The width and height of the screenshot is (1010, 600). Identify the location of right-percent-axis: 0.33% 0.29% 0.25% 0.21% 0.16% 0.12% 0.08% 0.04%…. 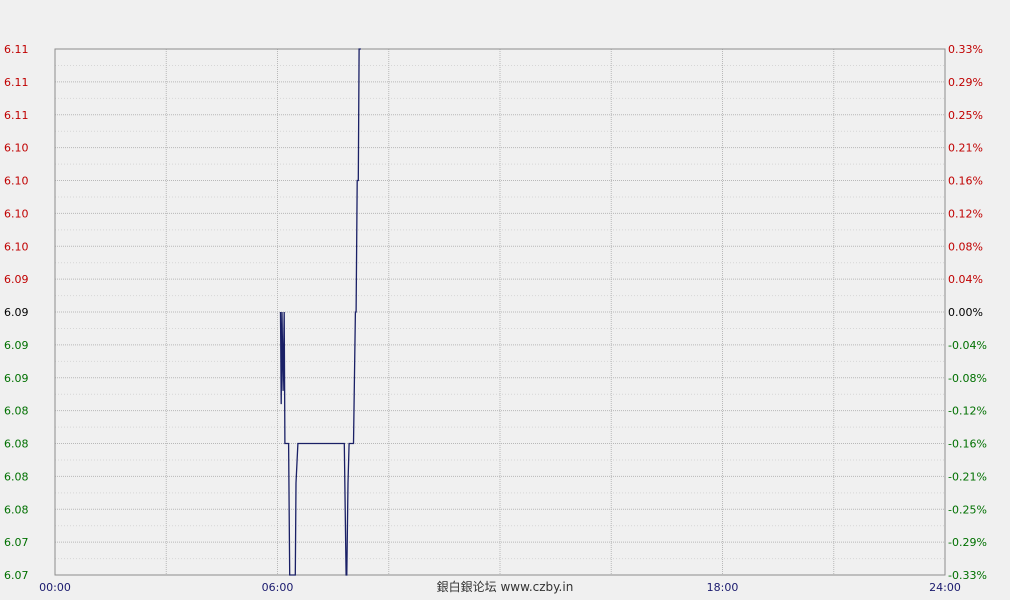
(967, 312).